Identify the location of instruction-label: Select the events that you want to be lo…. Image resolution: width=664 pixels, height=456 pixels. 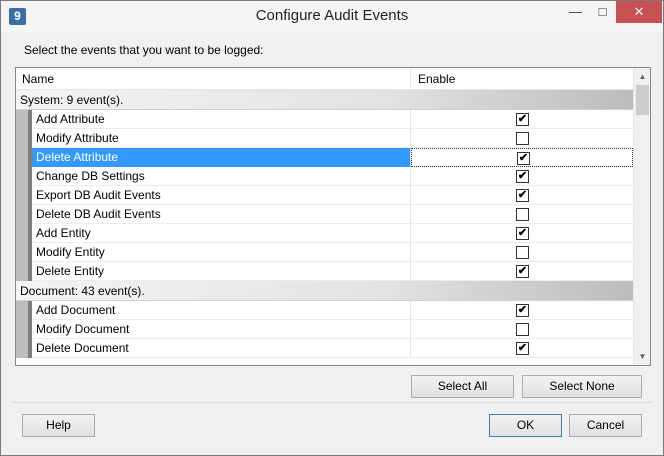
(144, 50).